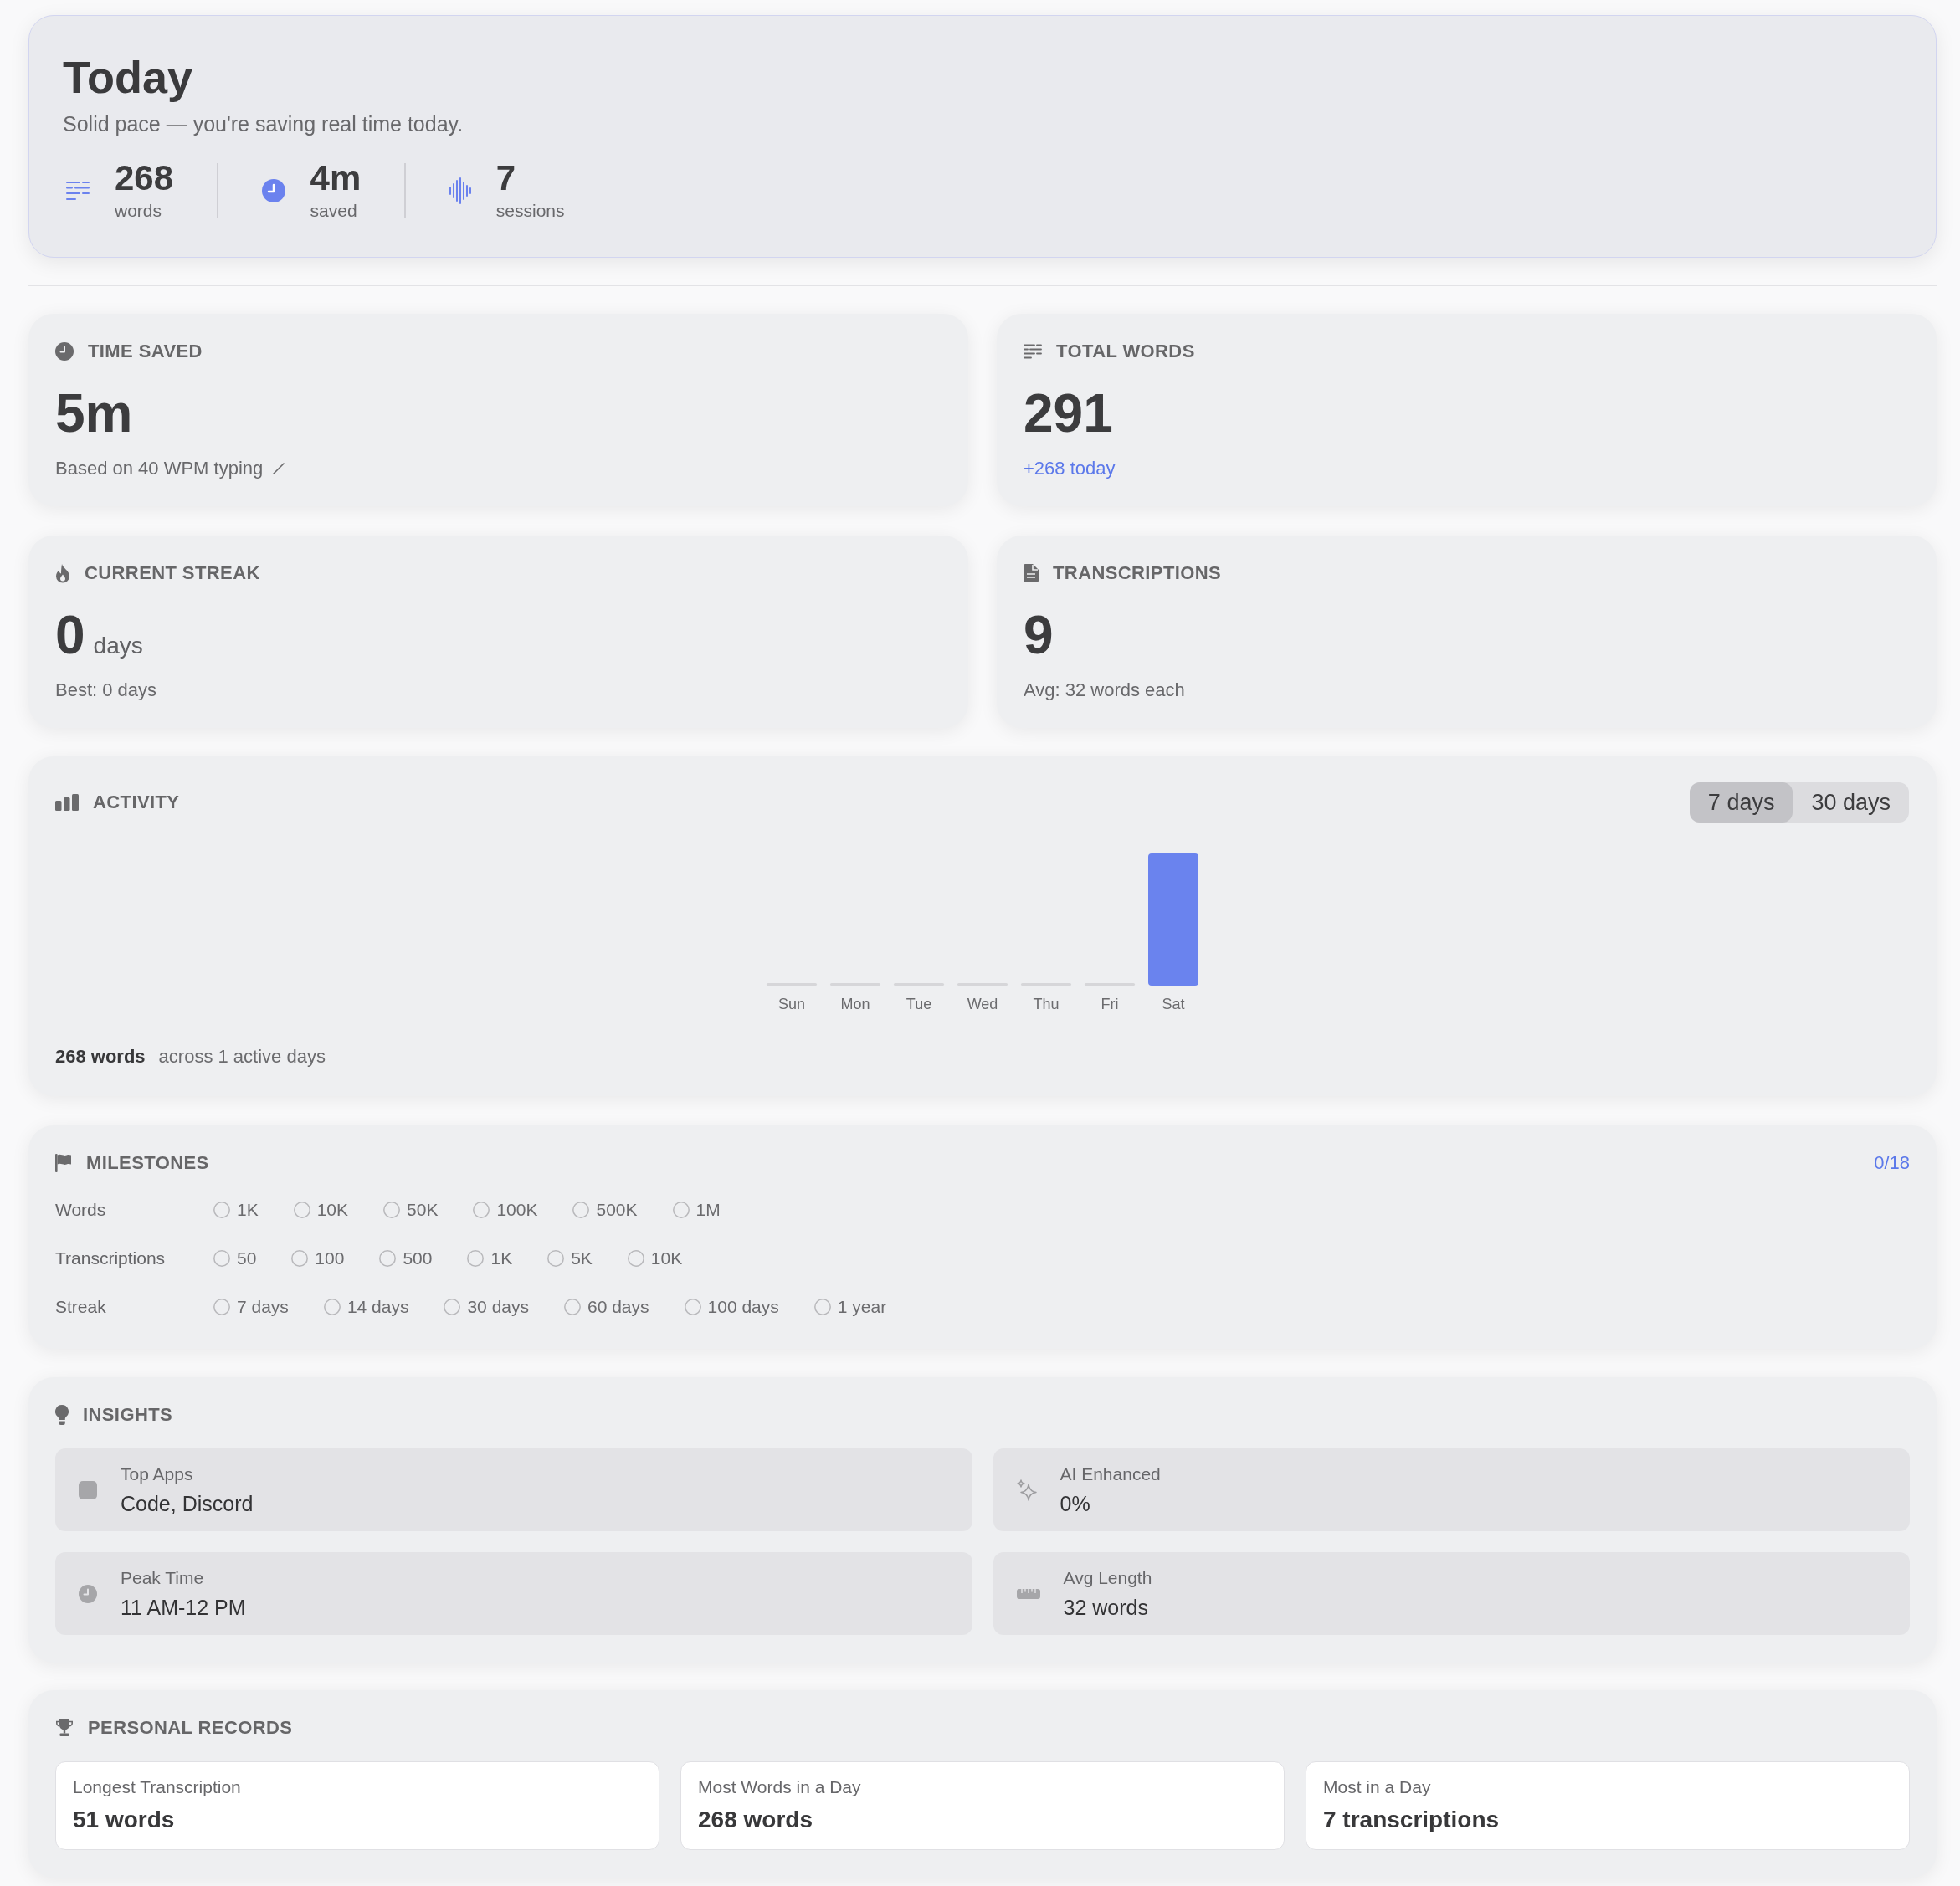 This screenshot has height=1886, width=1960. I want to click on day-label: Sun, so click(791, 1004).